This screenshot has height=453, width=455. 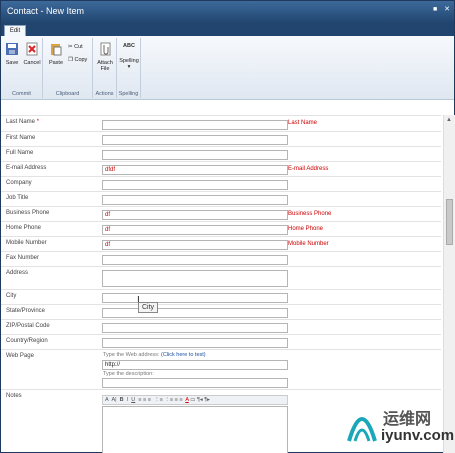 I want to click on web-description-input, so click(x=195, y=383).